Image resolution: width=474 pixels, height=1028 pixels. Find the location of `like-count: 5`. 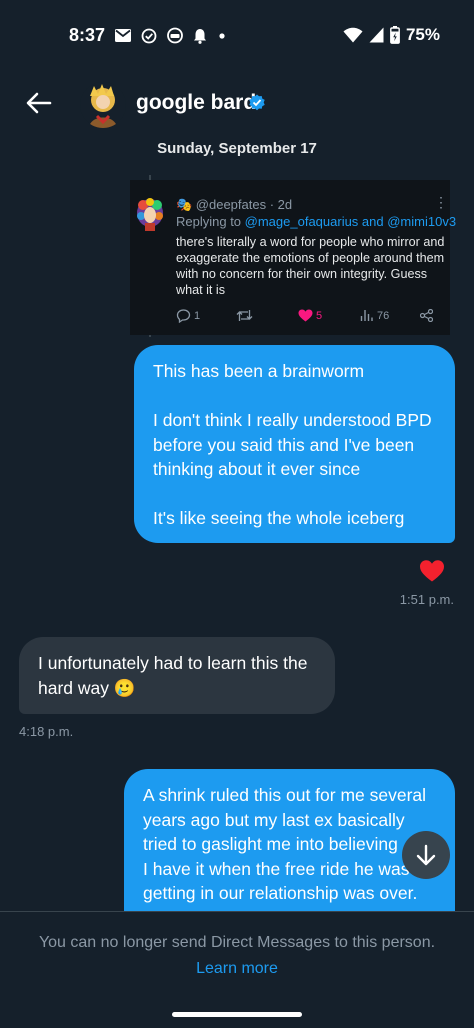

like-count: 5 is located at coordinates (319, 315).